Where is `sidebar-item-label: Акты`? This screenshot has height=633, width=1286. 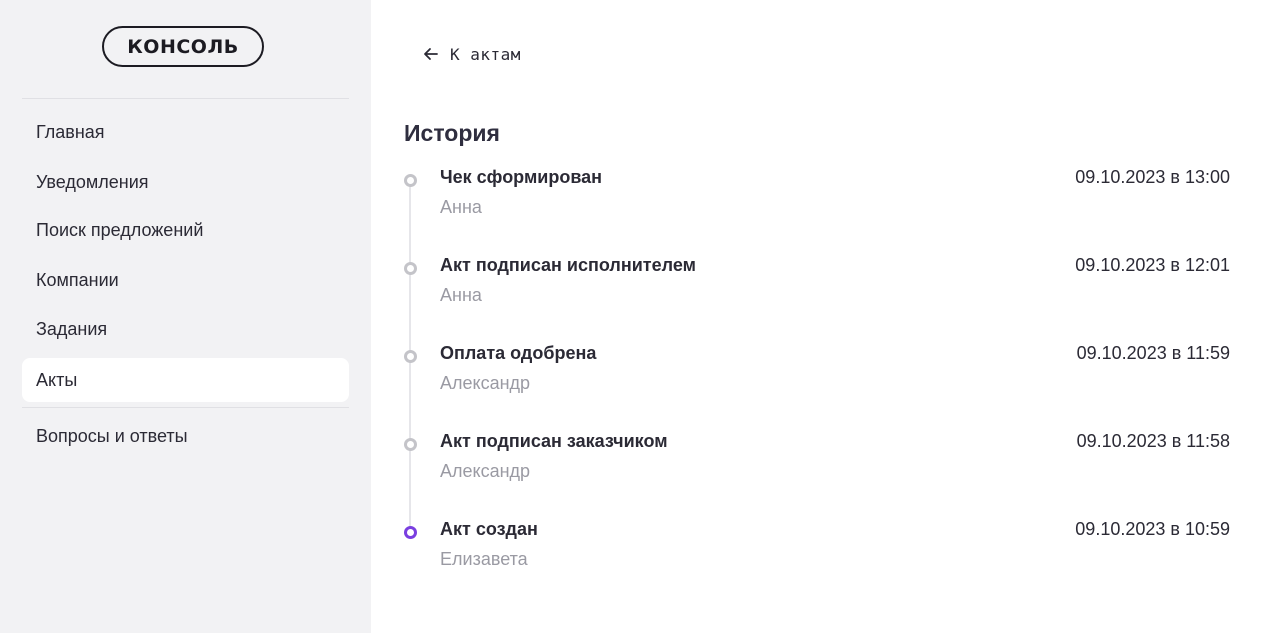 sidebar-item-label: Акты is located at coordinates (57, 379).